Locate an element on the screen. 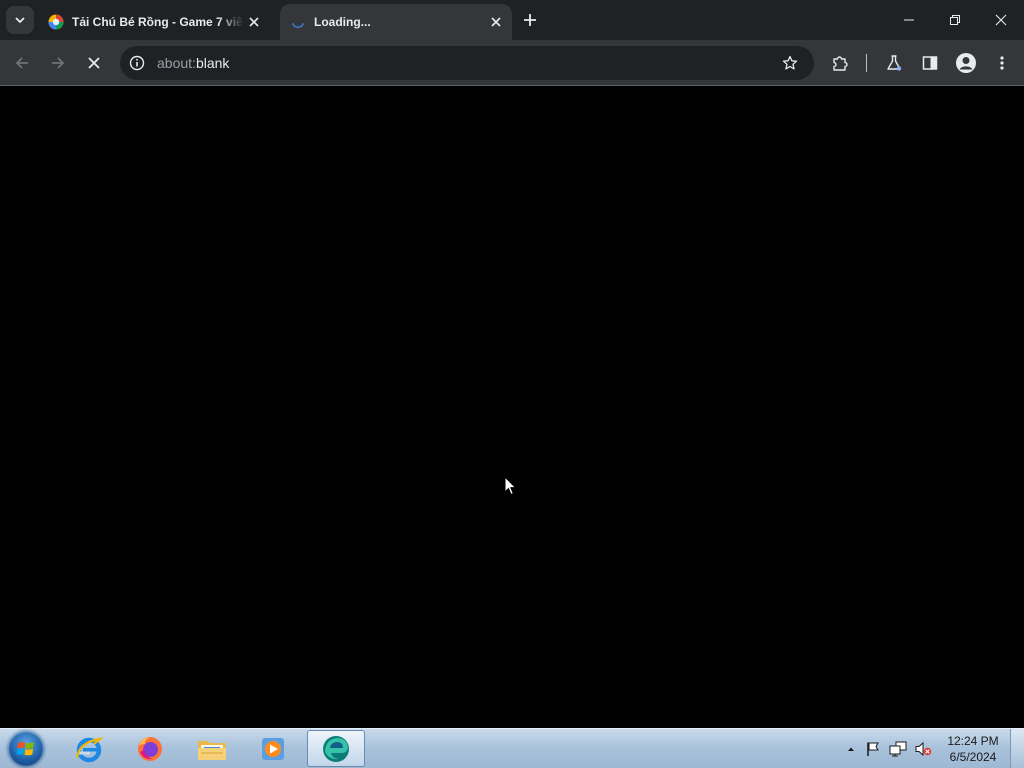 This screenshot has height=768, width=1024. tab-search-button is located at coordinates (20, 20).